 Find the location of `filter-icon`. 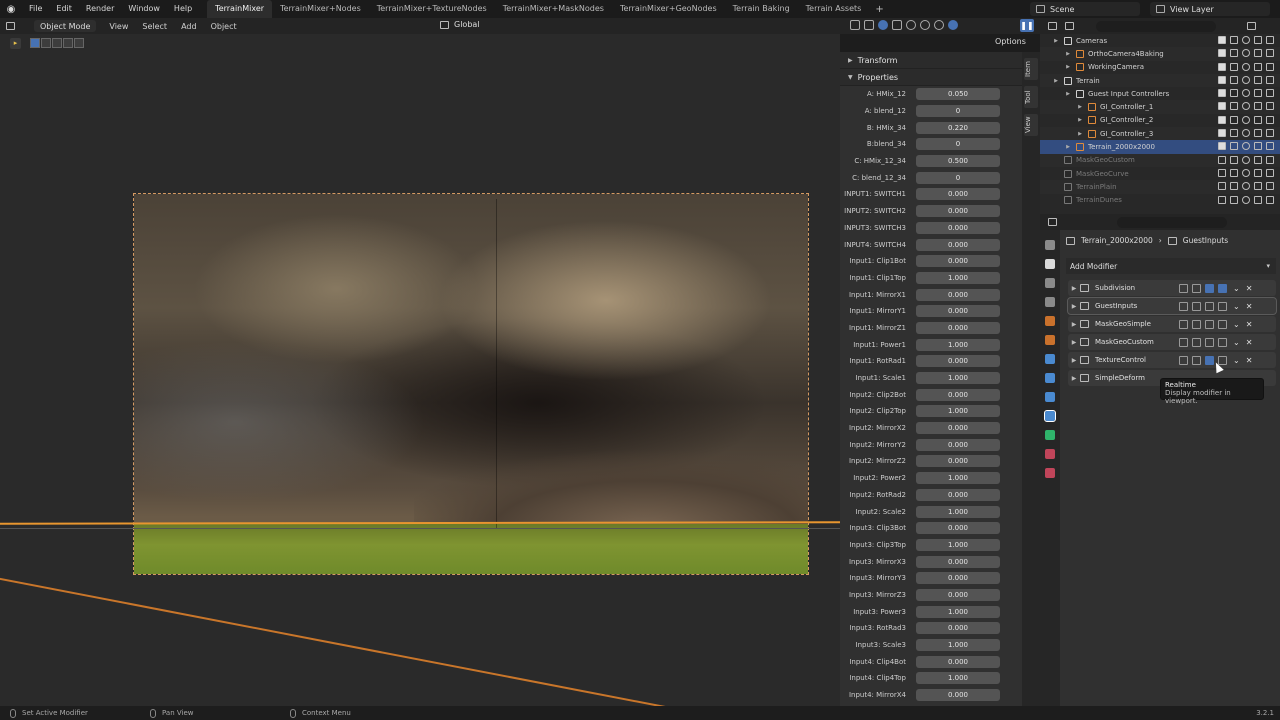

filter-icon is located at coordinates (1251, 26).